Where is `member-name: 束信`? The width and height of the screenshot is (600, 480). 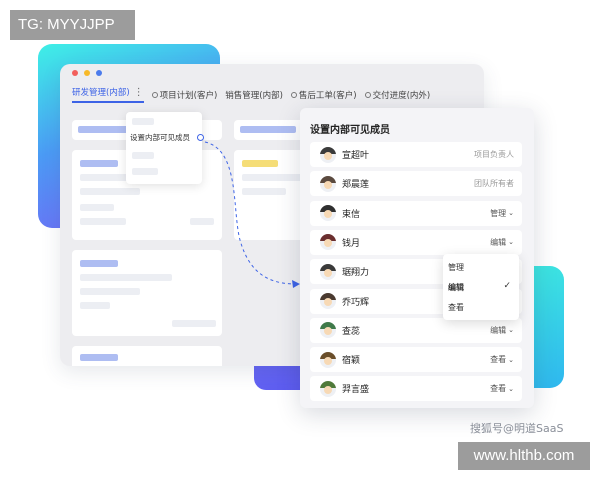 member-name: 束信 is located at coordinates (351, 214).